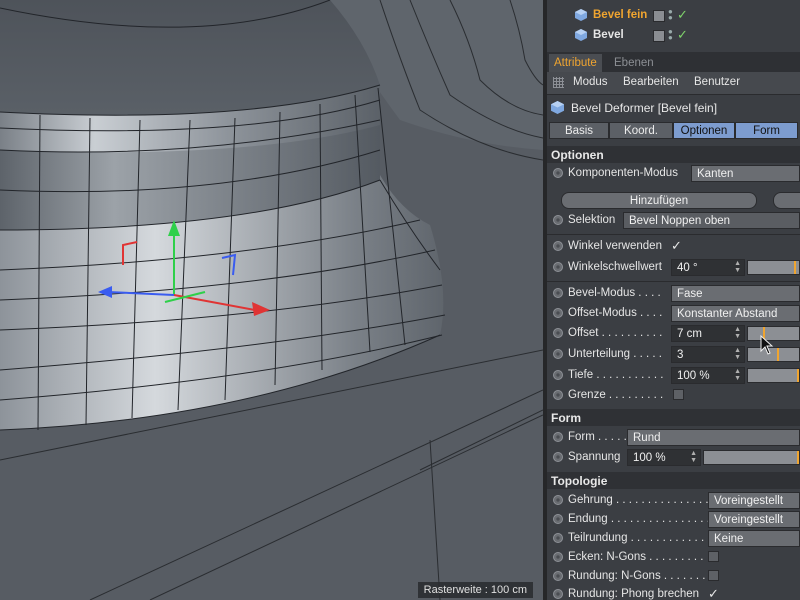 This screenshot has height=600, width=800. What do you see at coordinates (673, 592) in the screenshot?
I see `param-phong-brechen: Rundung: Phong brechen ✓` at bounding box center [673, 592].